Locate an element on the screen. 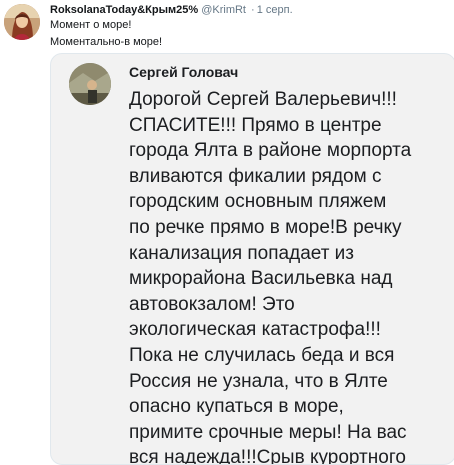  portrait-icon is located at coordinates (22, 22).